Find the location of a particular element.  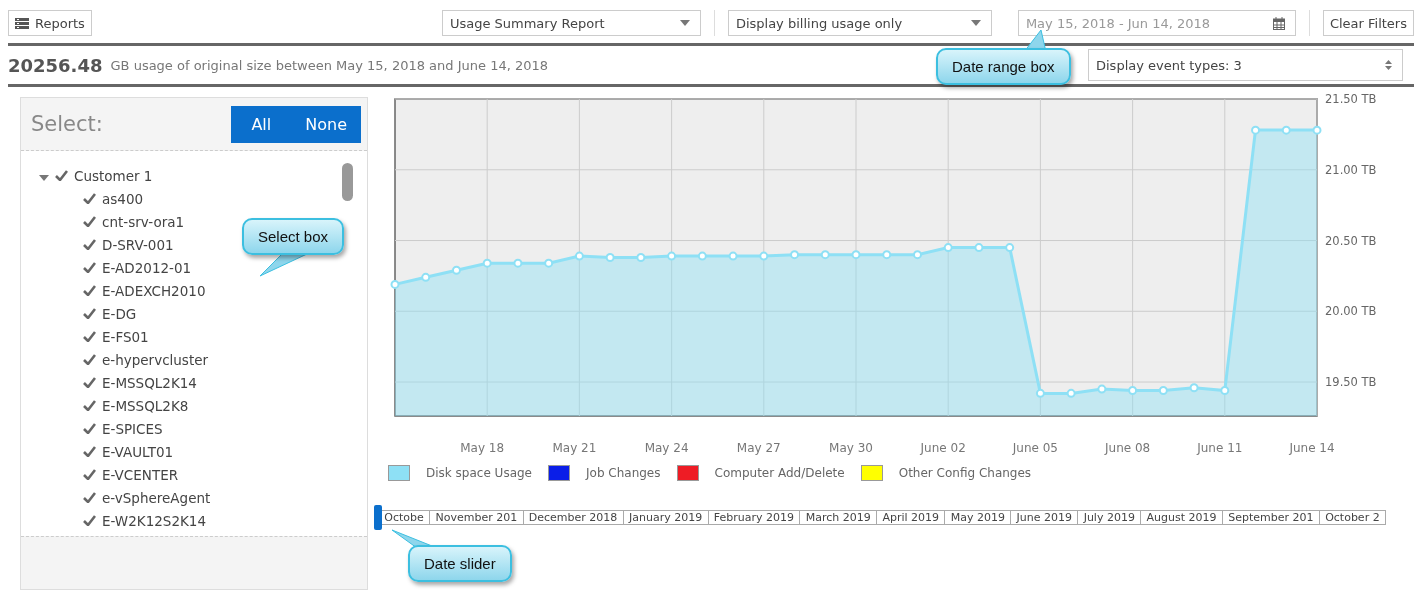

clear-filters-button: Clear Filters is located at coordinates (1368, 23).